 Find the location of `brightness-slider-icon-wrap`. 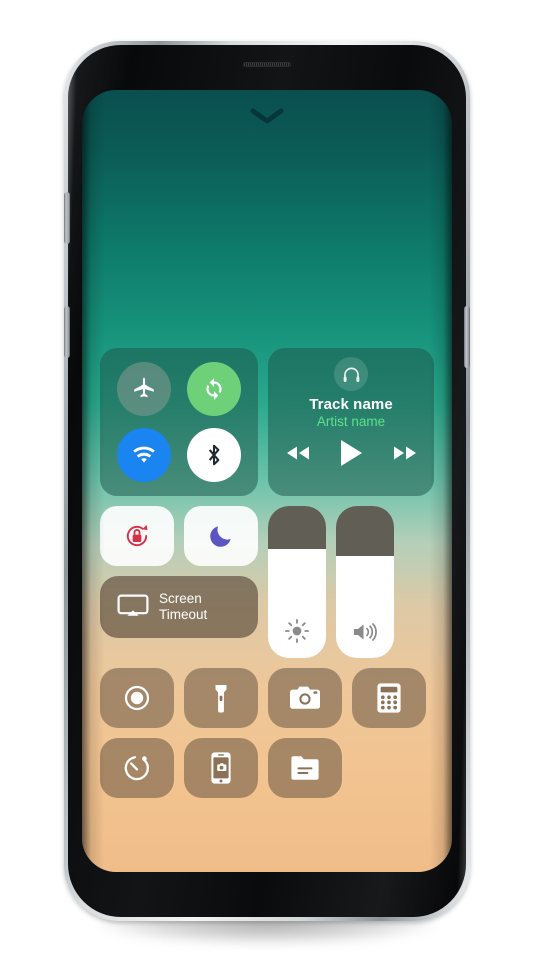

brightness-slider-icon-wrap is located at coordinates (297, 631).